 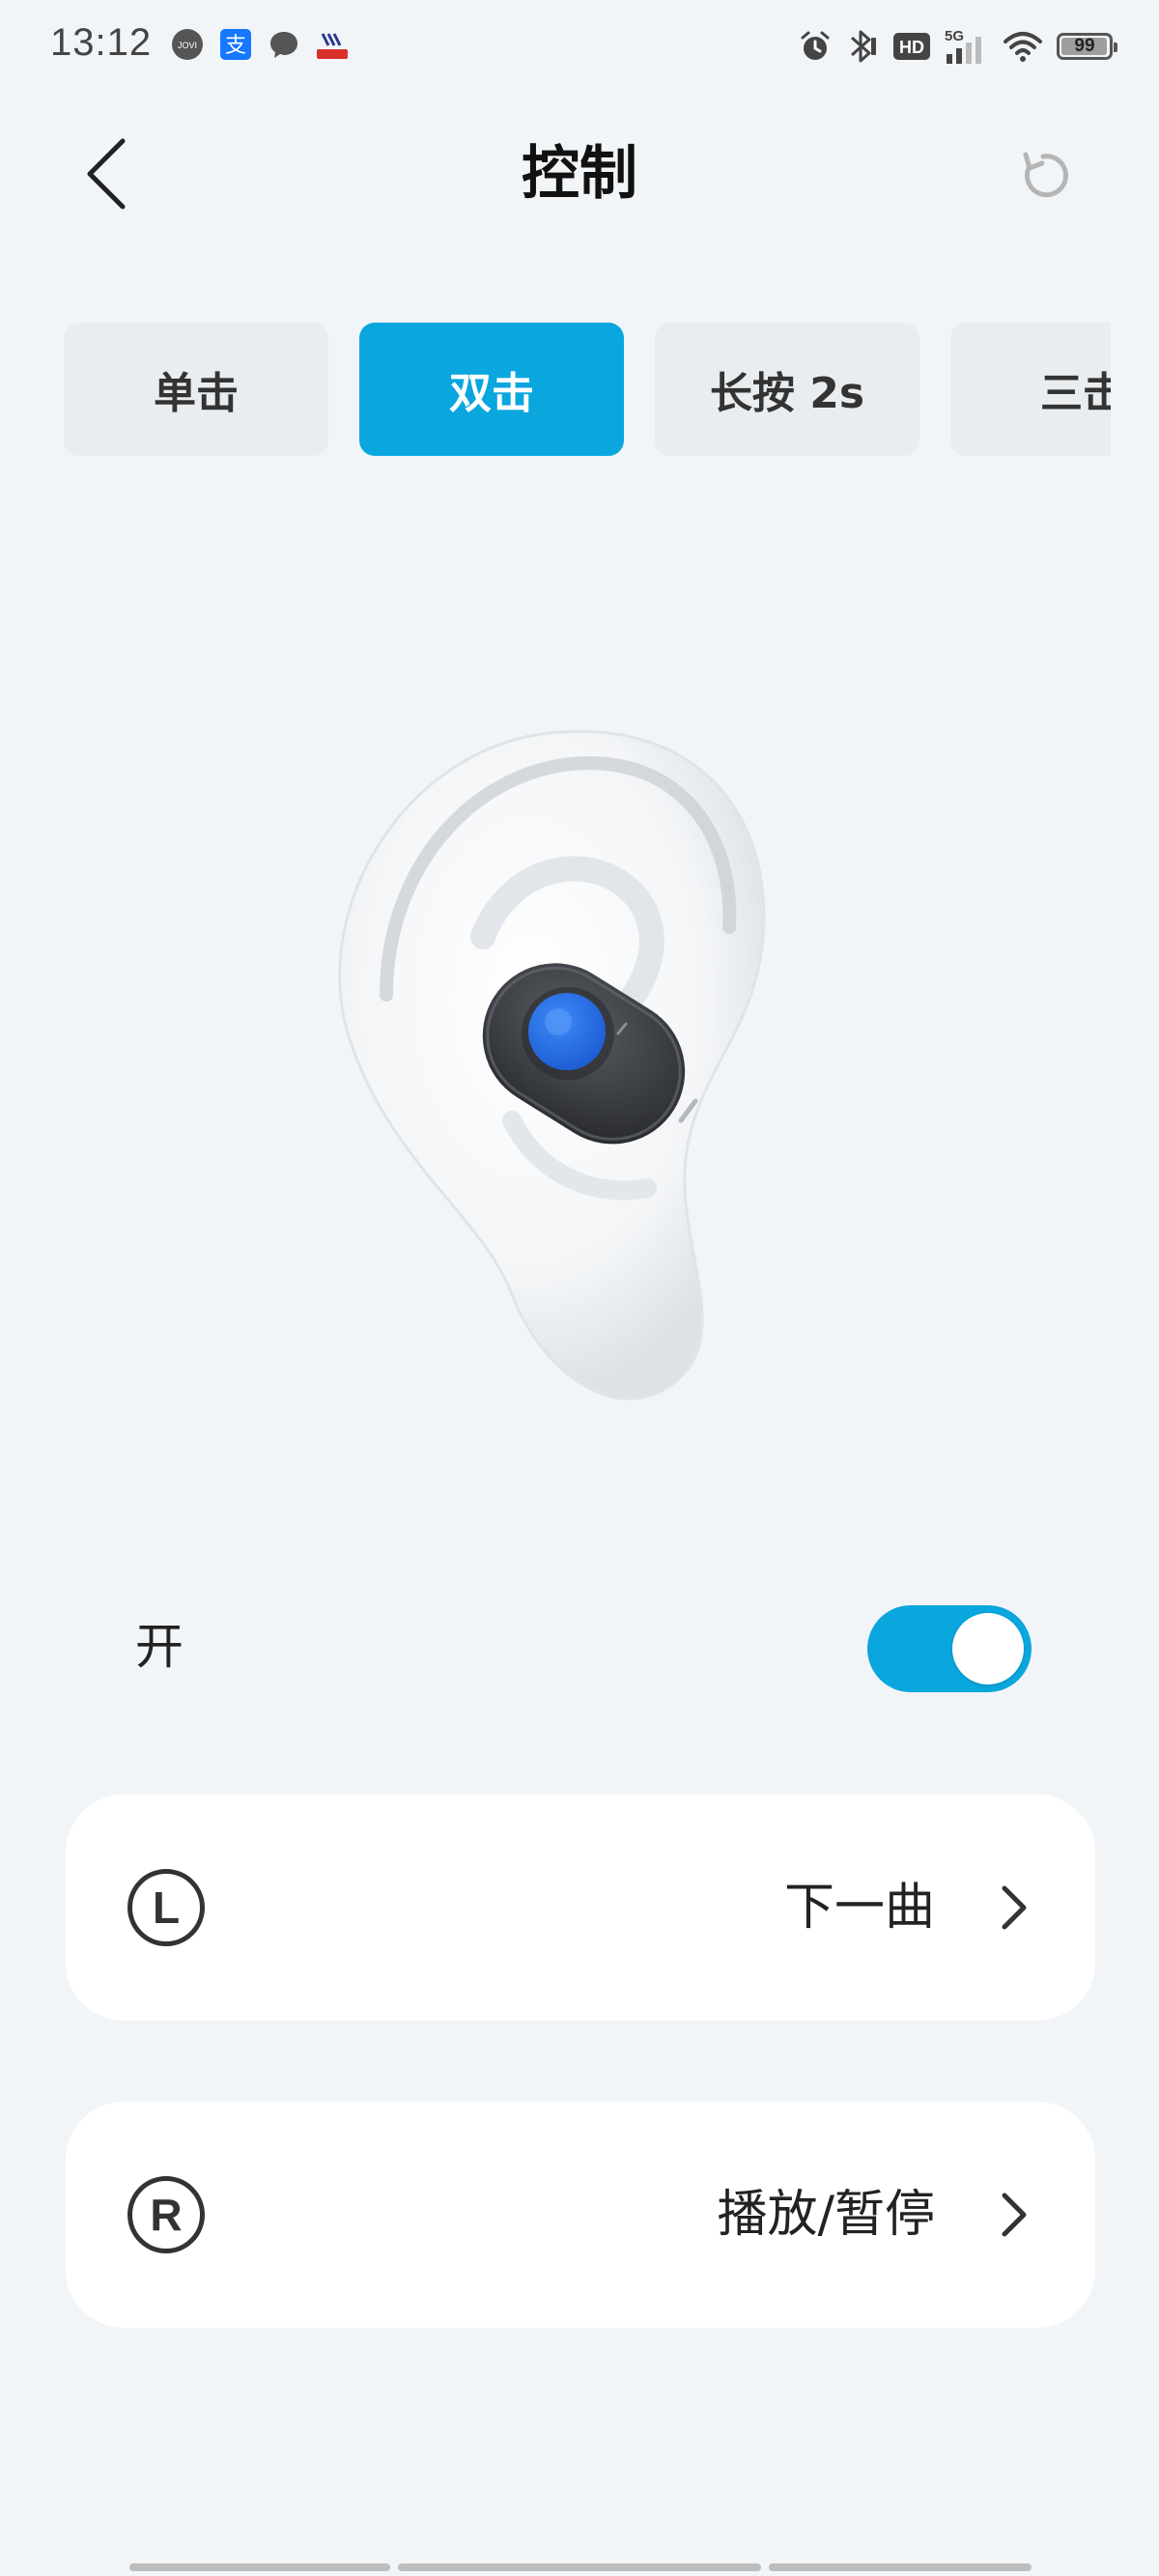 I want to click on enable-toggle, so click(x=949, y=1648).